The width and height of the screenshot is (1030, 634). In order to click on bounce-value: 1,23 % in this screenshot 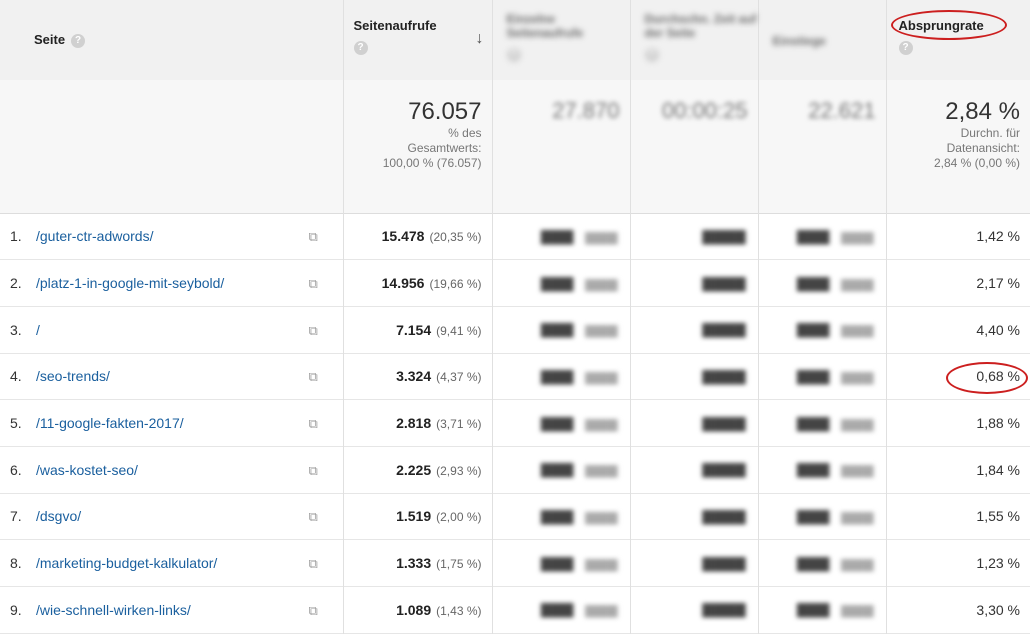, I will do `click(998, 563)`.